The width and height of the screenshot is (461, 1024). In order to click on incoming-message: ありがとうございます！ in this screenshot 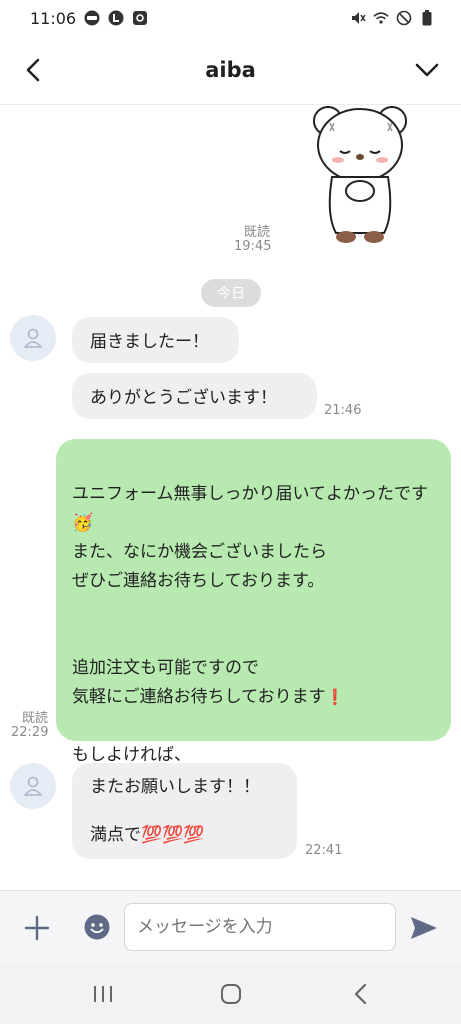, I will do `click(194, 396)`.